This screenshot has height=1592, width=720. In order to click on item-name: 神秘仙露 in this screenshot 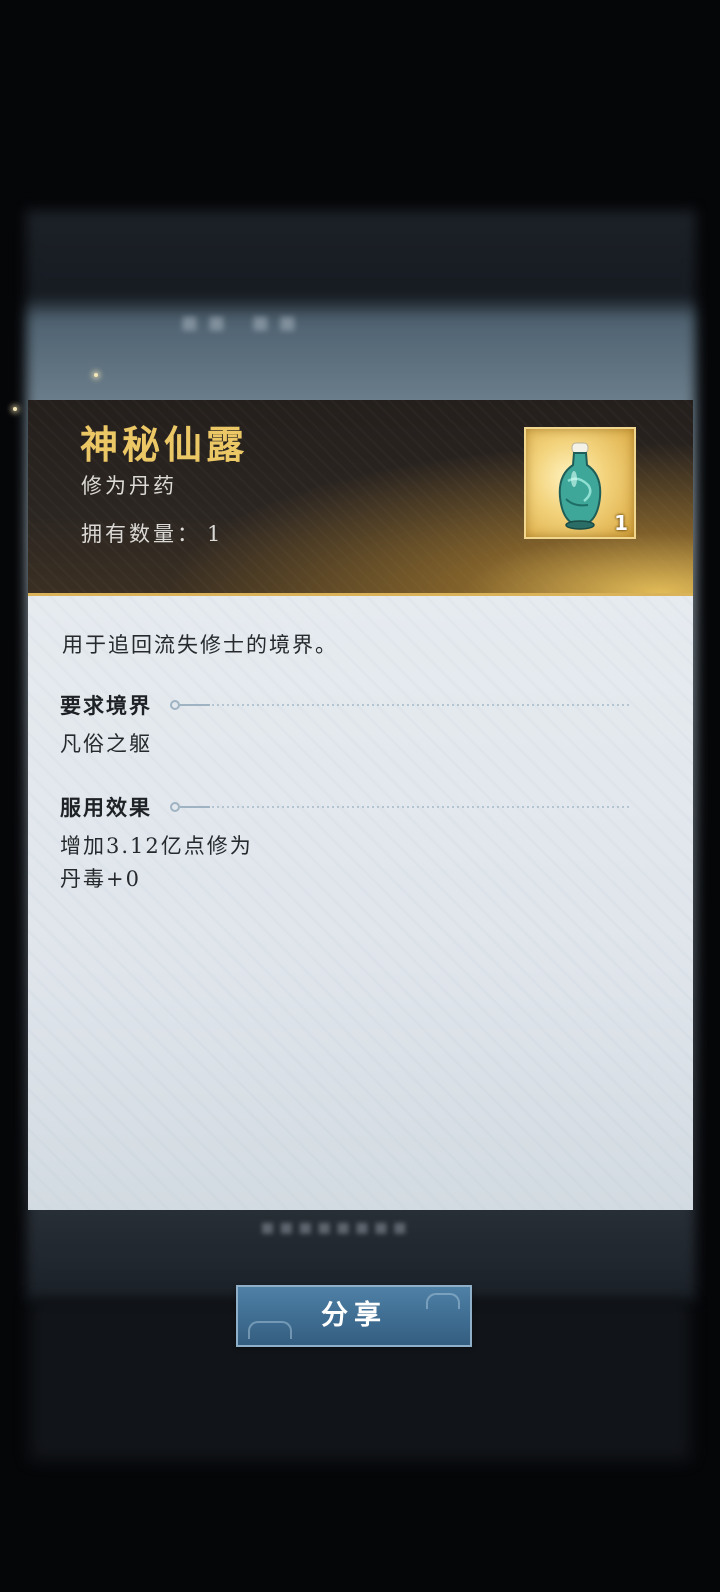, I will do `click(164, 444)`.